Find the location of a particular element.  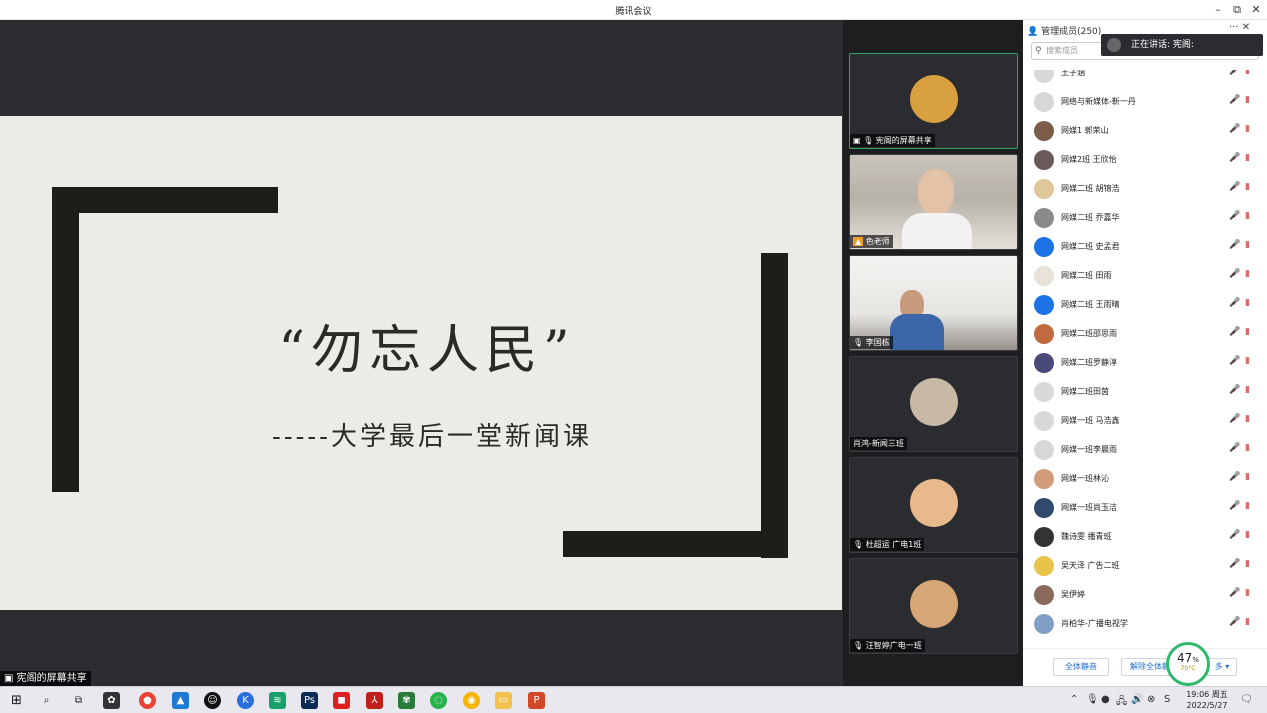

panel-more-button: ··· ✕ is located at coordinates (1239, 27).